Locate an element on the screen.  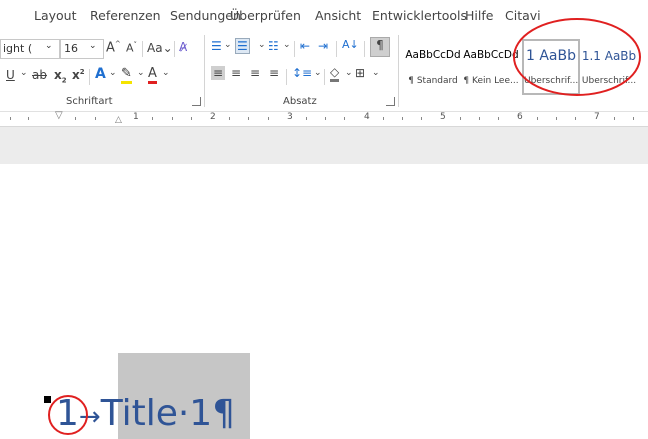
tab-ansicht: Ansicht is located at coordinates (338, 15).